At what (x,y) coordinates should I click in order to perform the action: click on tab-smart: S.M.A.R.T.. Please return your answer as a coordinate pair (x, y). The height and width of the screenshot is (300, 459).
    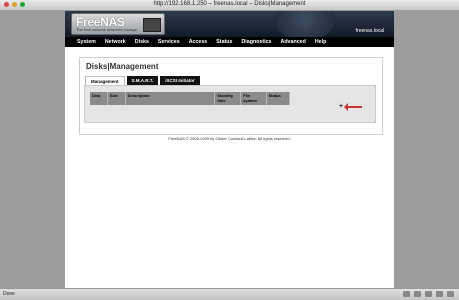
    Looking at the image, I should click on (142, 80).